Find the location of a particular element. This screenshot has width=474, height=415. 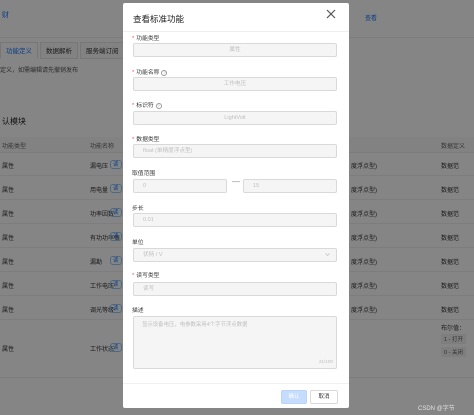

value-range-label: 取值范围 is located at coordinates (144, 174).